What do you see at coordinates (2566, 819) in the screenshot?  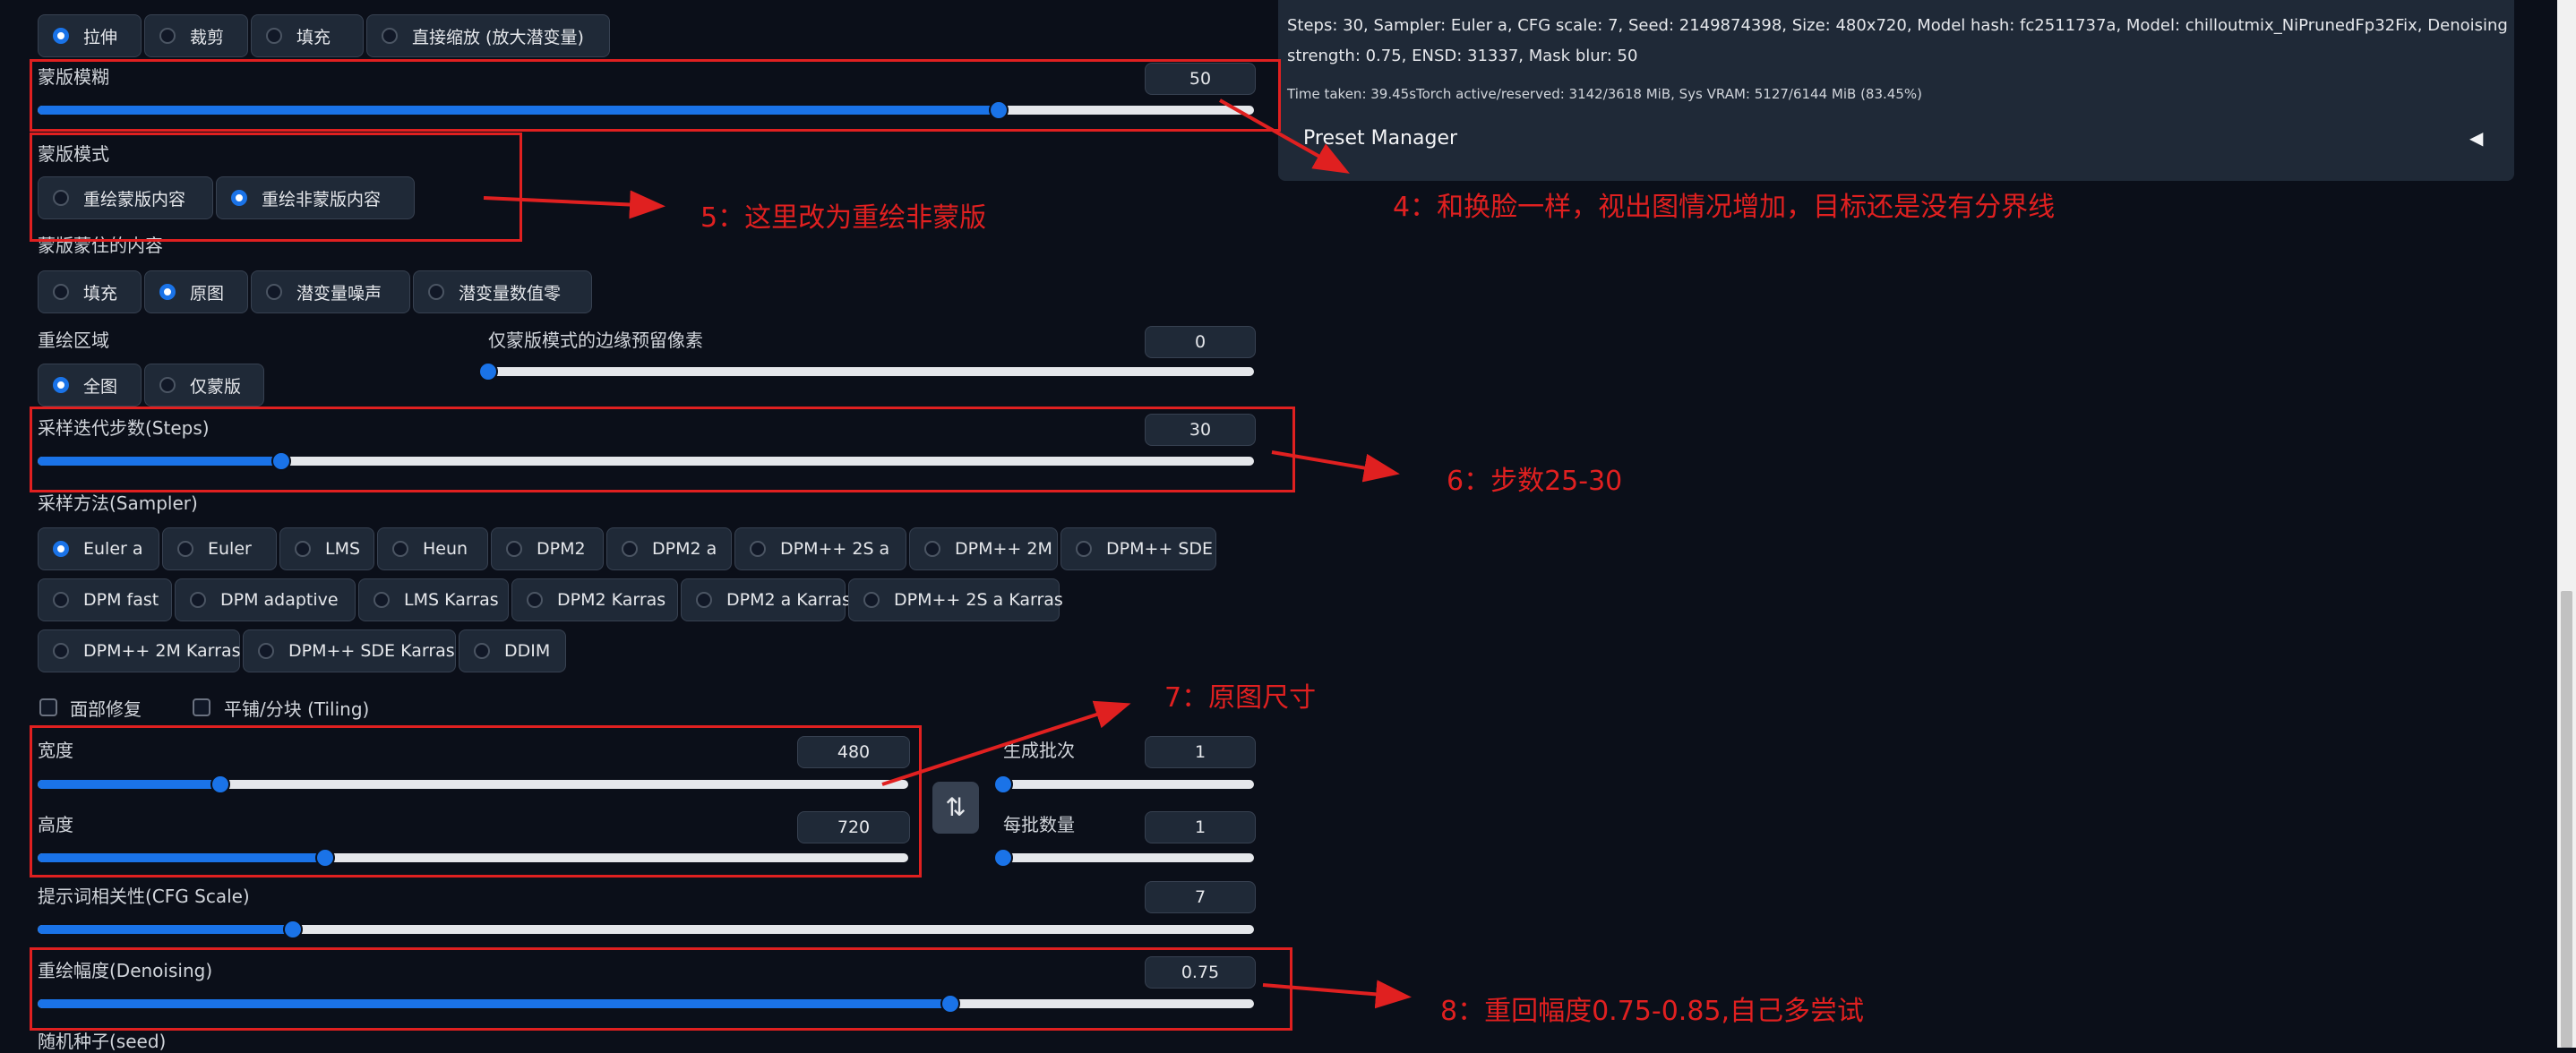 I see `scrollbar-thumb` at bounding box center [2566, 819].